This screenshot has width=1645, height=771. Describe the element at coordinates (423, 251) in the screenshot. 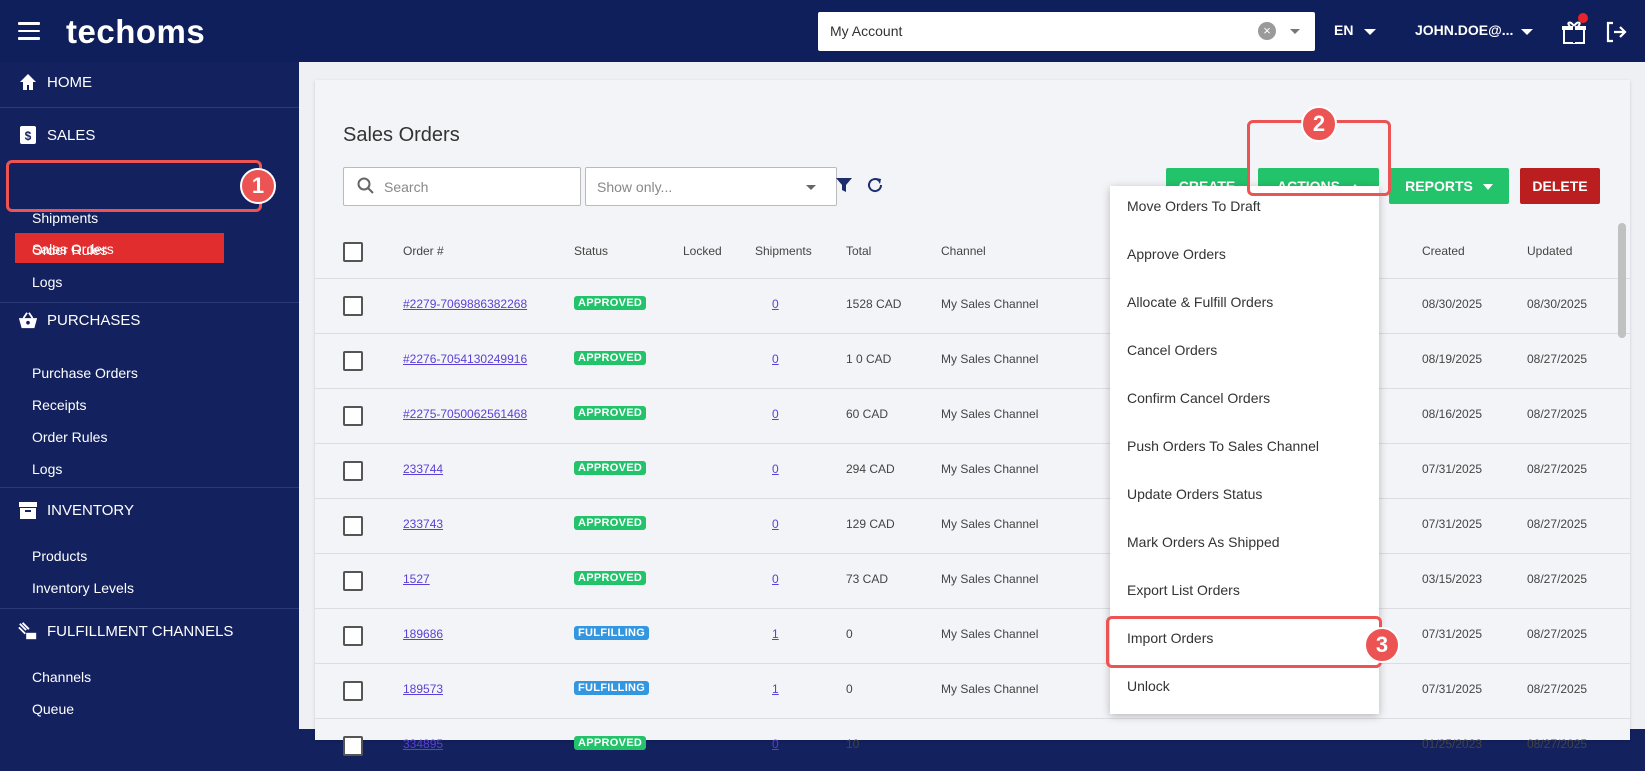

I see `column-header: Order #` at that location.